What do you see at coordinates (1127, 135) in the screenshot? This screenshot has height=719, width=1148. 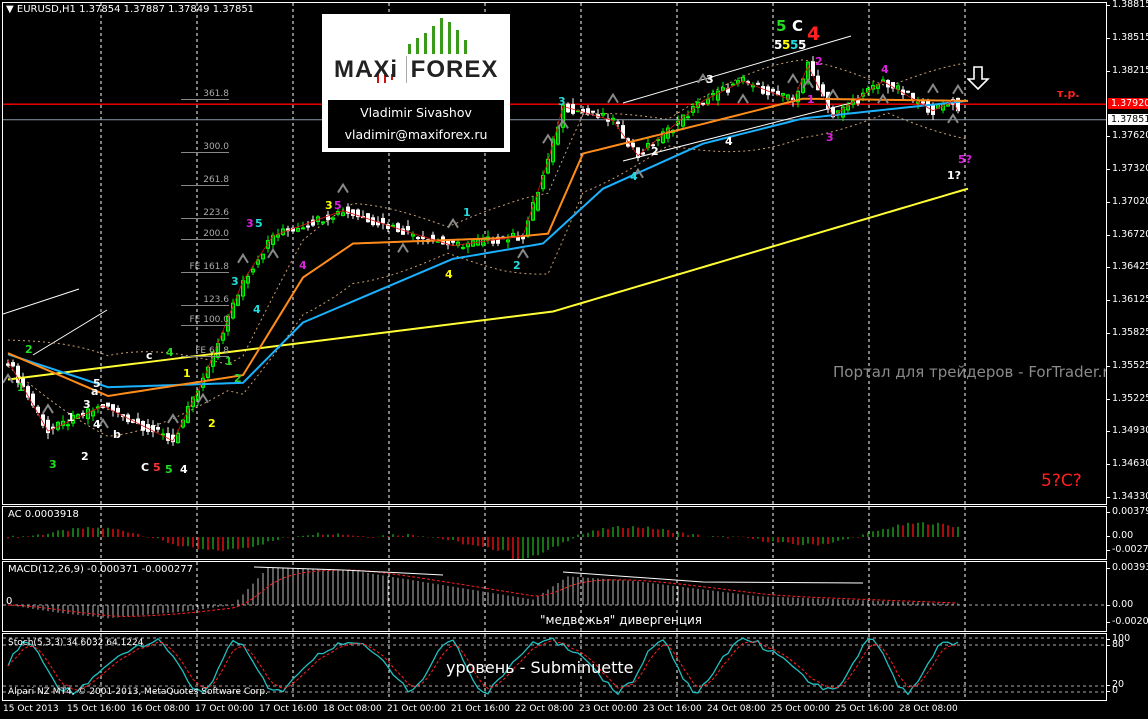 I see `price-tick: 1.37620` at bounding box center [1127, 135].